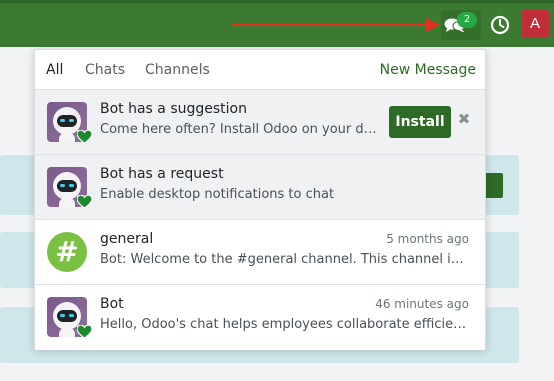 This screenshot has width=554, height=381. What do you see at coordinates (217, 194) in the screenshot?
I see `item-preview: Enable desktop notifications to chat` at bounding box center [217, 194].